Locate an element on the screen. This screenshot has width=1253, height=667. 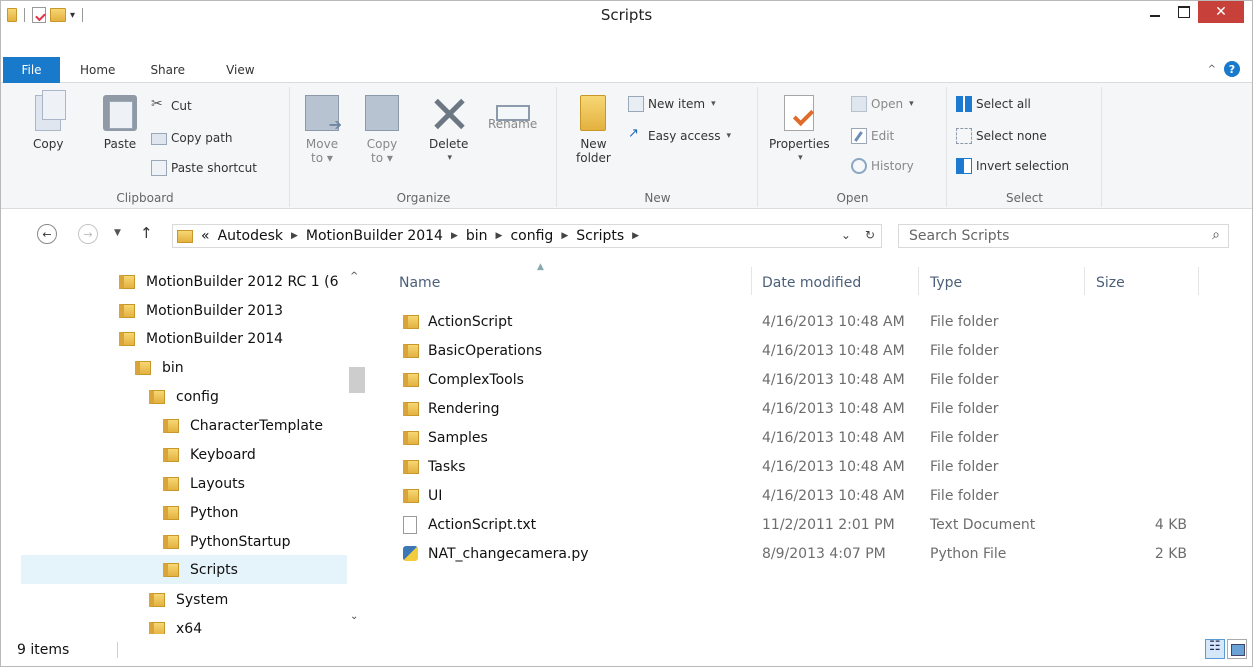
new-folder-button: New folder is located at coordinates (593, 130).